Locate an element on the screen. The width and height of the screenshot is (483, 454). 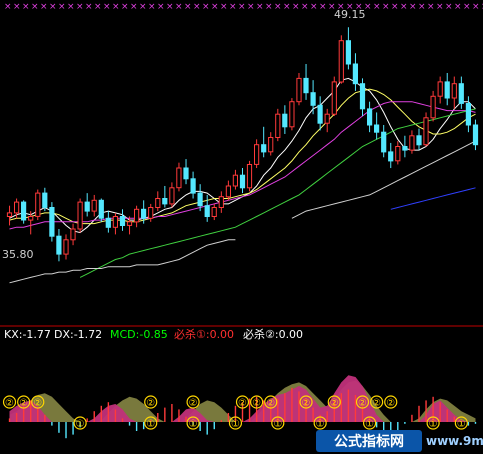
bisha1-label: 必杀①:0.00 is located at coordinates (204, 334).